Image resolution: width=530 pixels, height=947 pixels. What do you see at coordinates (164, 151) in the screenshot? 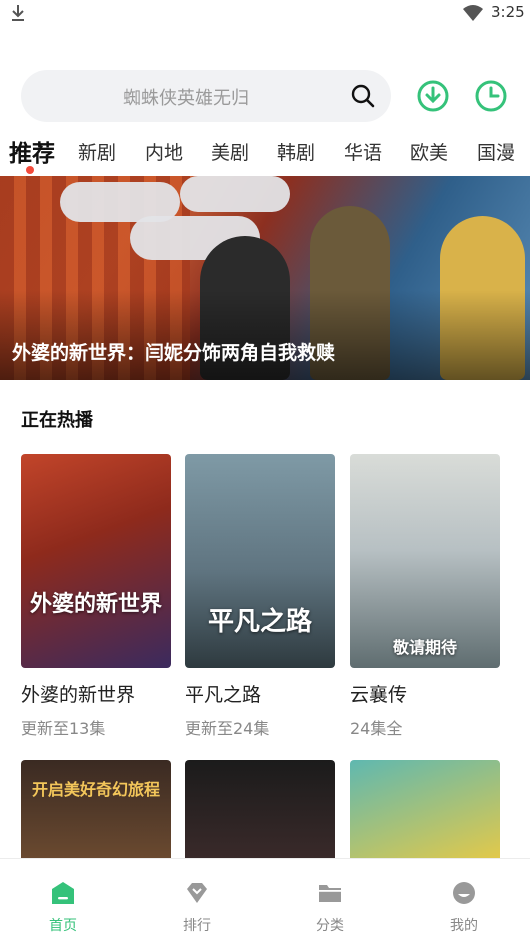
I see `tab-mainland: 内地` at bounding box center [164, 151].